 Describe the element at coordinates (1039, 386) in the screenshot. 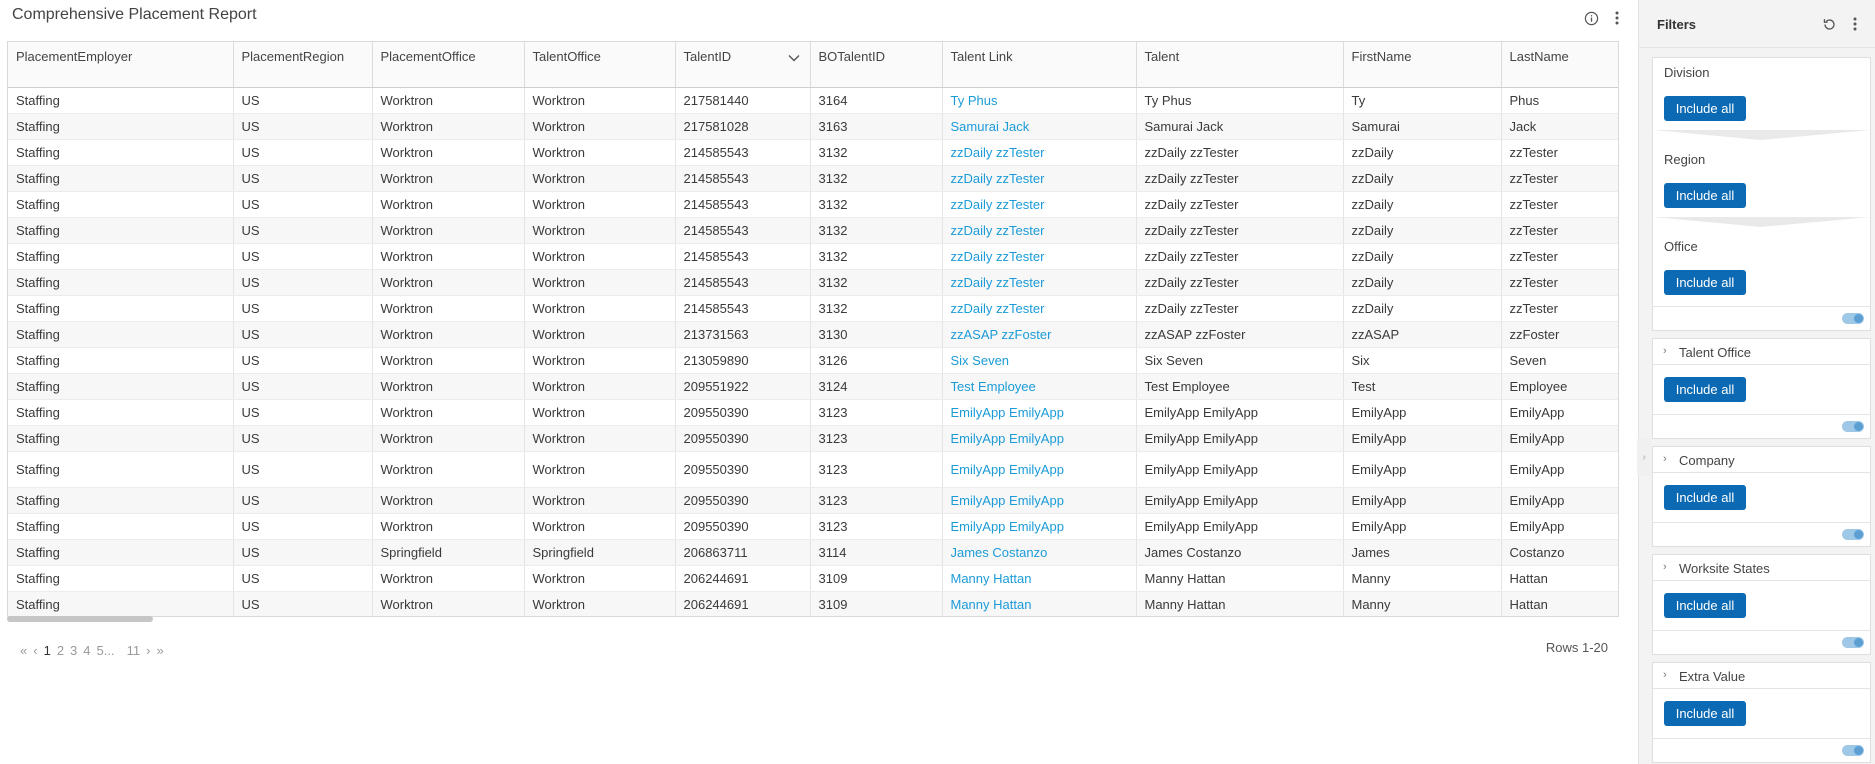

I see `talent-link: Test Employee` at that location.